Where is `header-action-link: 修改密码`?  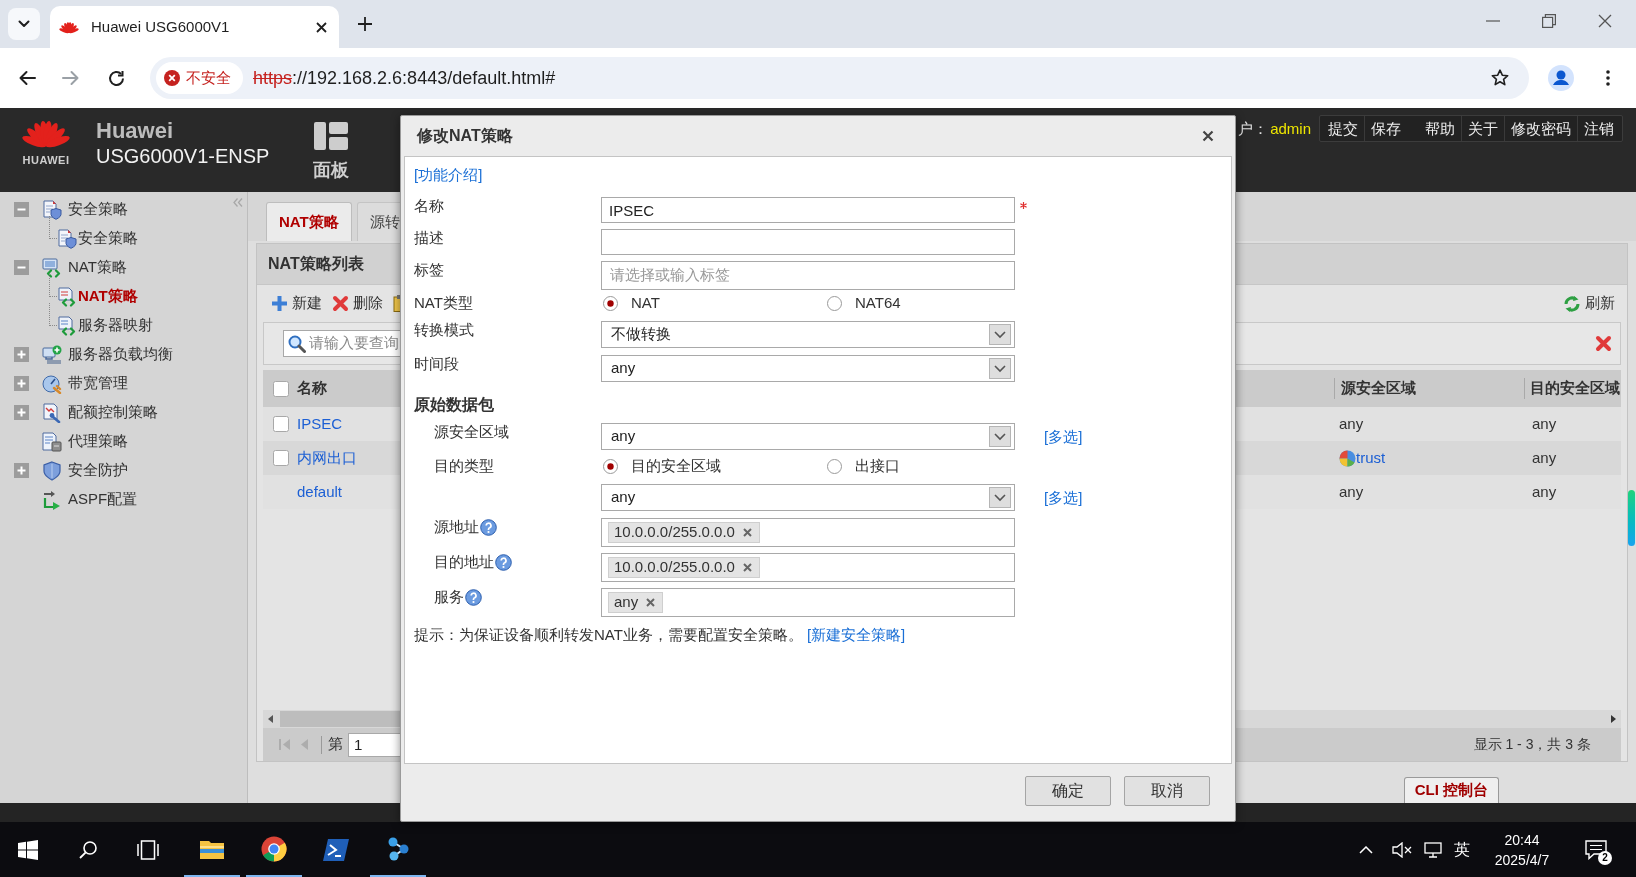 header-action-link: 修改密码 is located at coordinates (1540, 128).